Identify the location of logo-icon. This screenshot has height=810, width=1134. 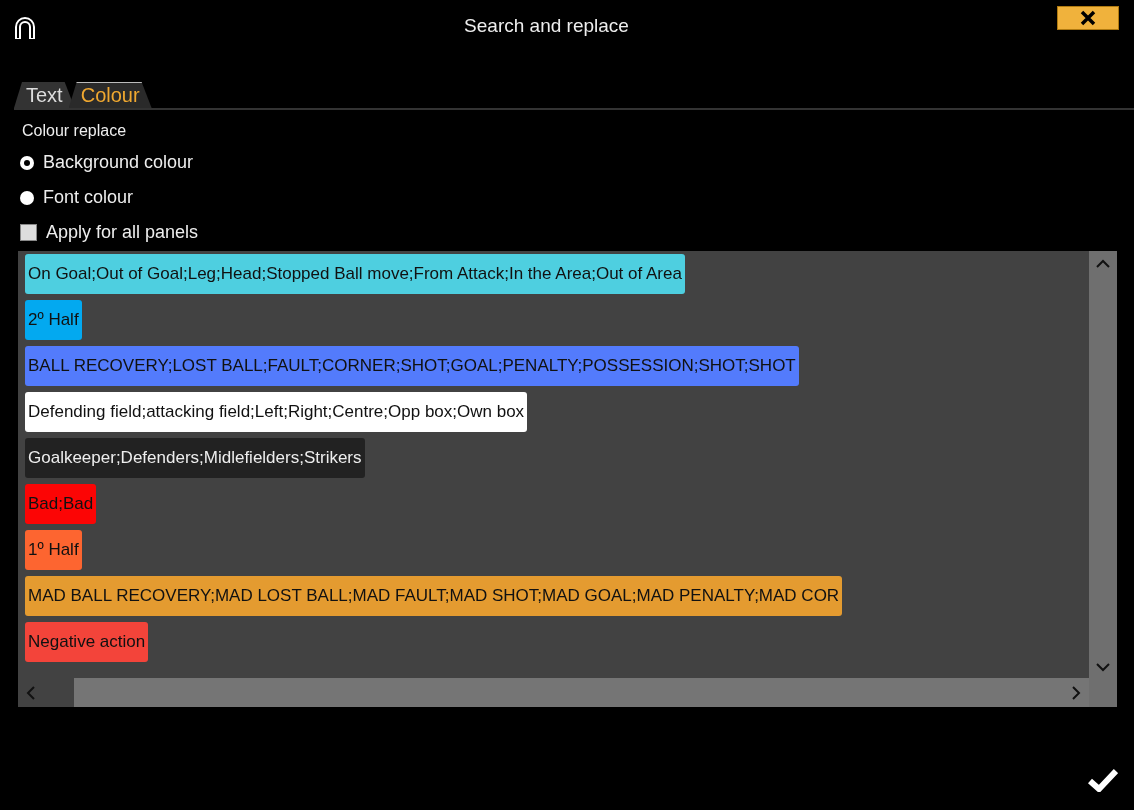
(25, 28).